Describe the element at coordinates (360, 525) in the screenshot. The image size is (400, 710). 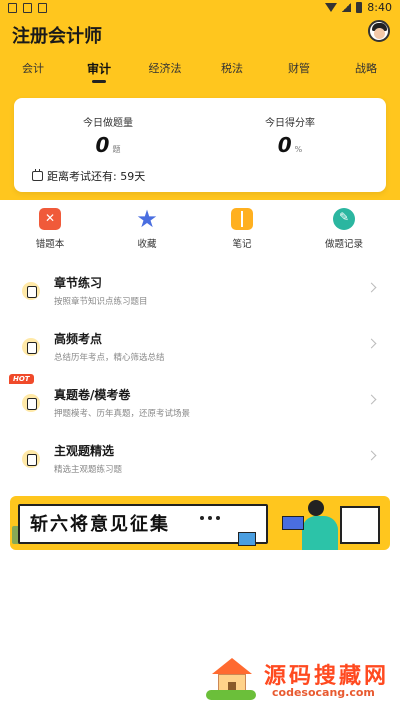
I see `paper-illustration` at that location.